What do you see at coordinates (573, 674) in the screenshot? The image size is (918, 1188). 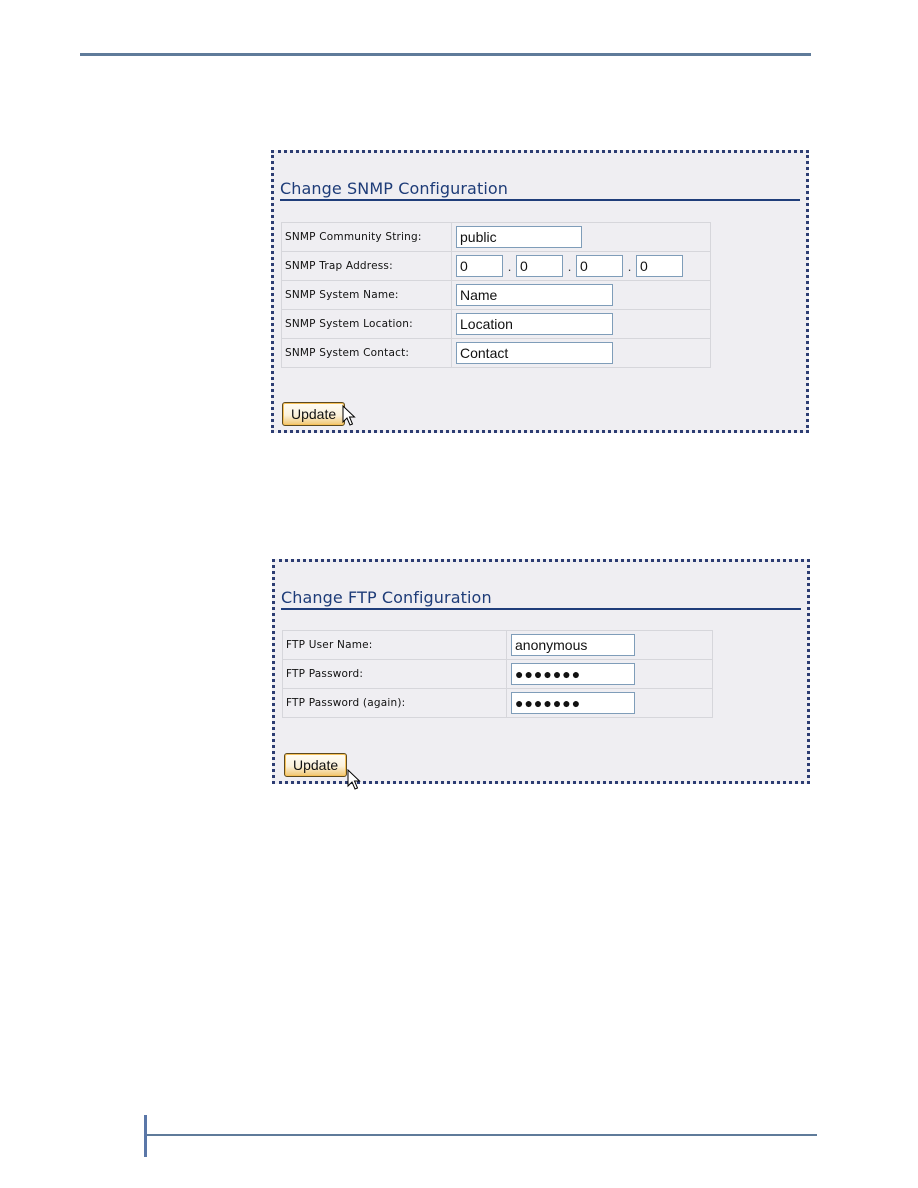 I see `ftp-password-input` at bounding box center [573, 674].